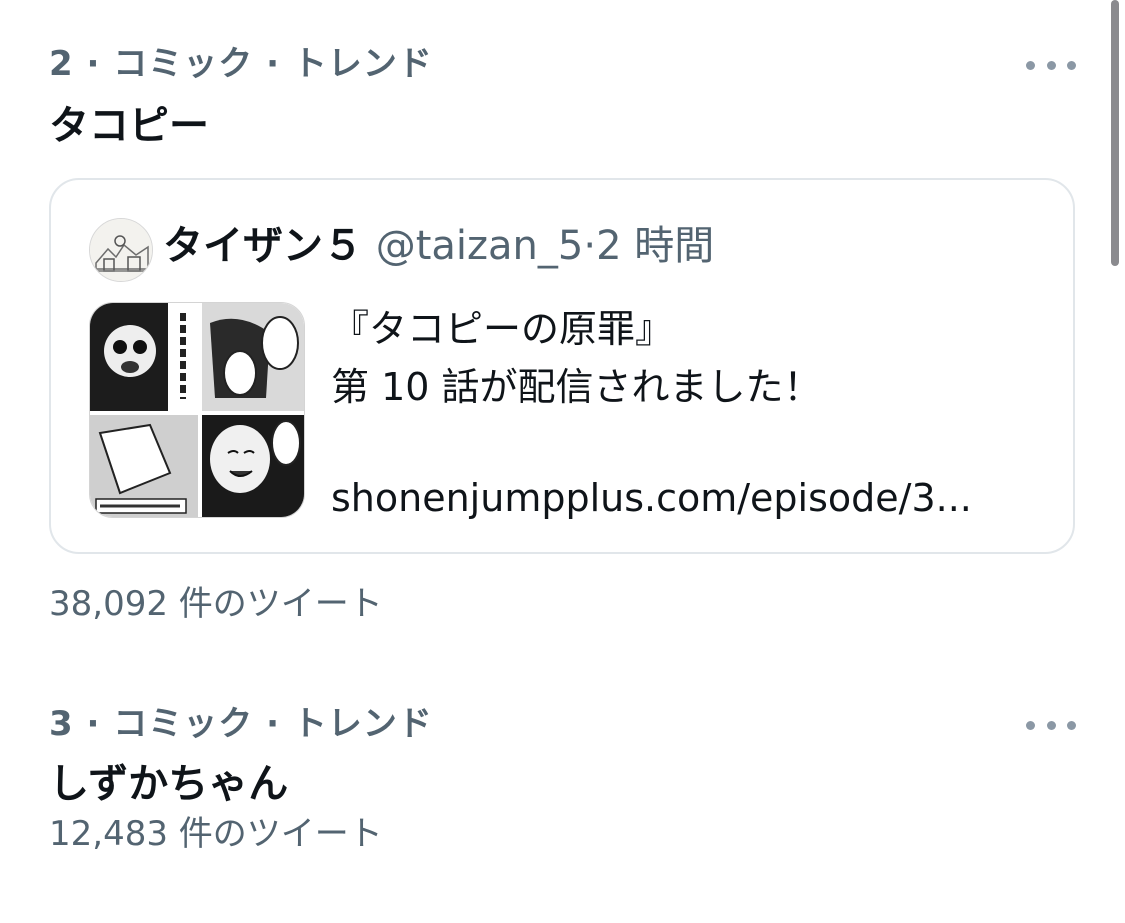 The width and height of the screenshot is (1125, 923). I want to click on display-name: タイザン５, so click(263, 246).